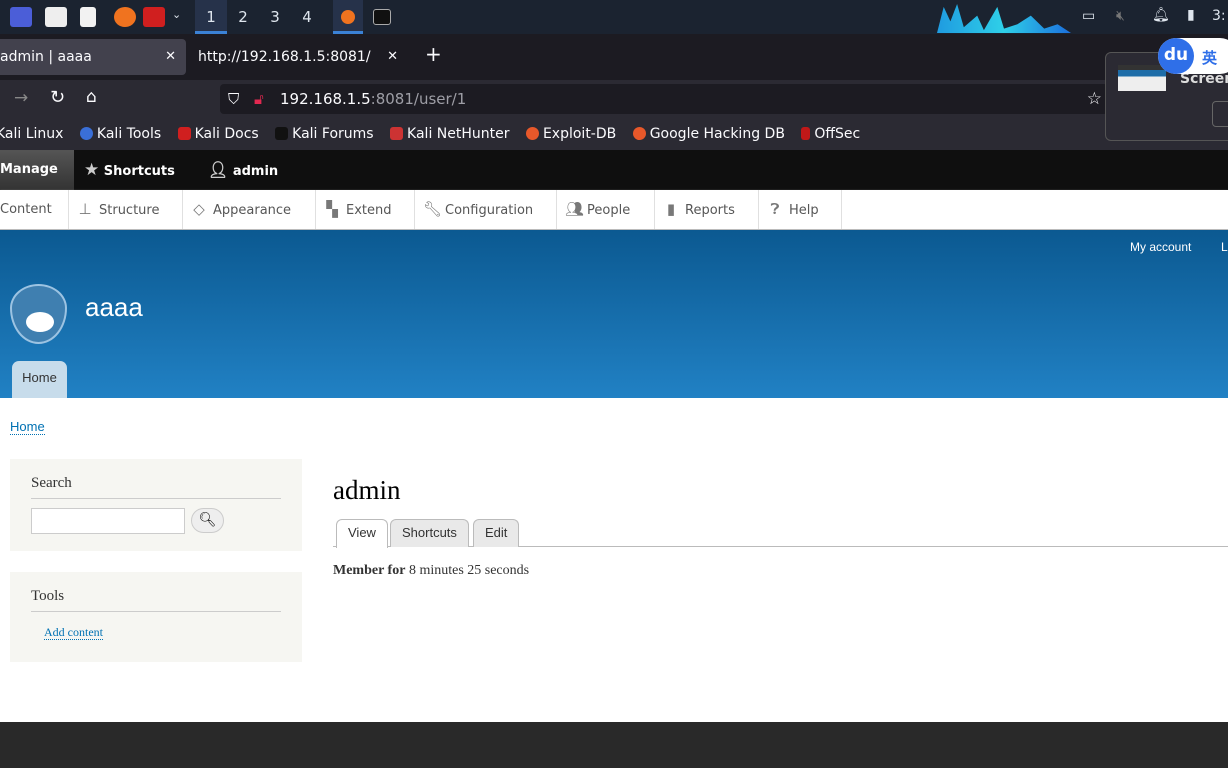  What do you see at coordinates (433, 209) in the screenshot?
I see `wrench-icon: 🔧︎` at bounding box center [433, 209].